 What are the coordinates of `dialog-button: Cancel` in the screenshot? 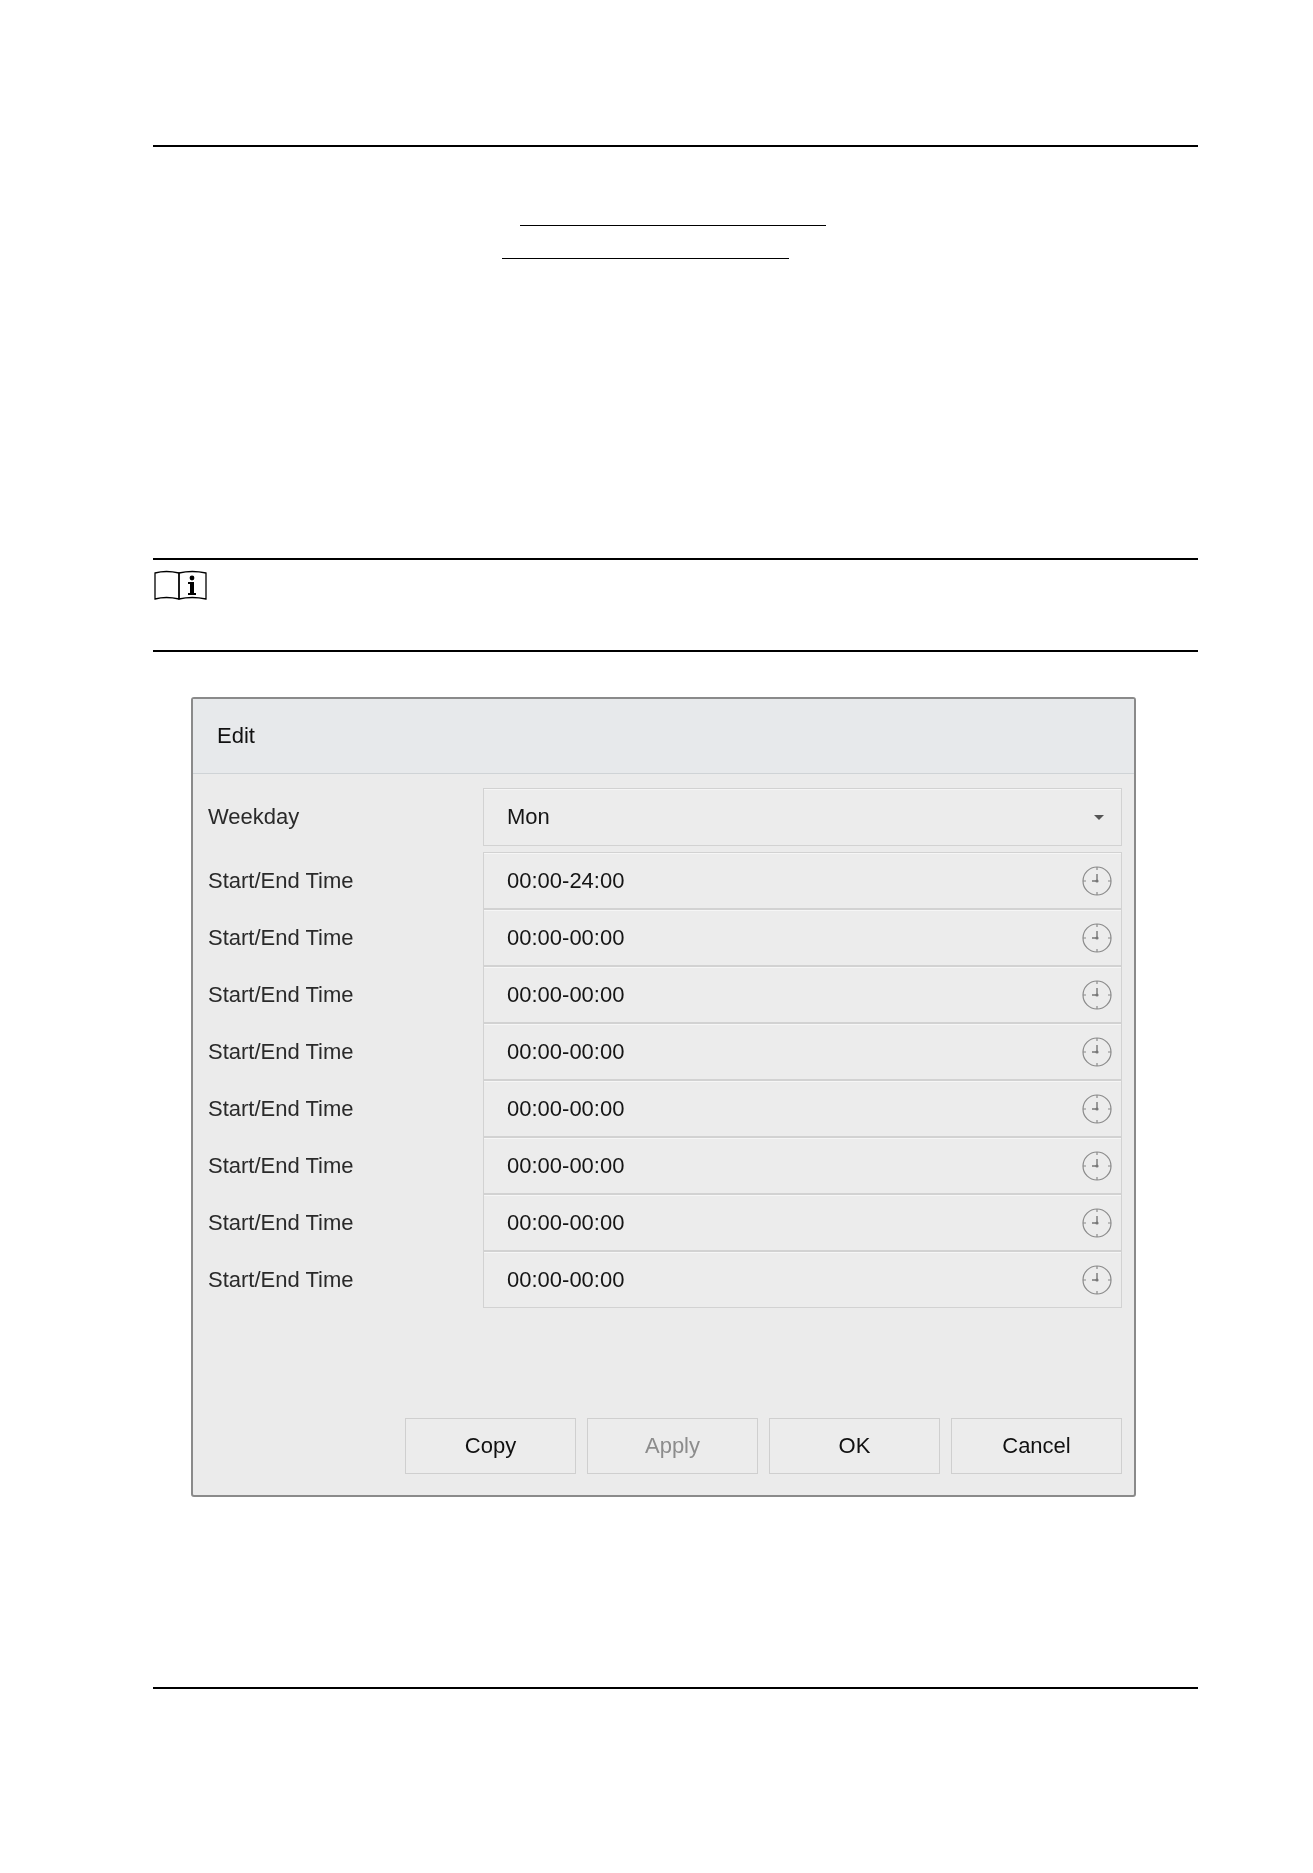 It's located at (1036, 1446).